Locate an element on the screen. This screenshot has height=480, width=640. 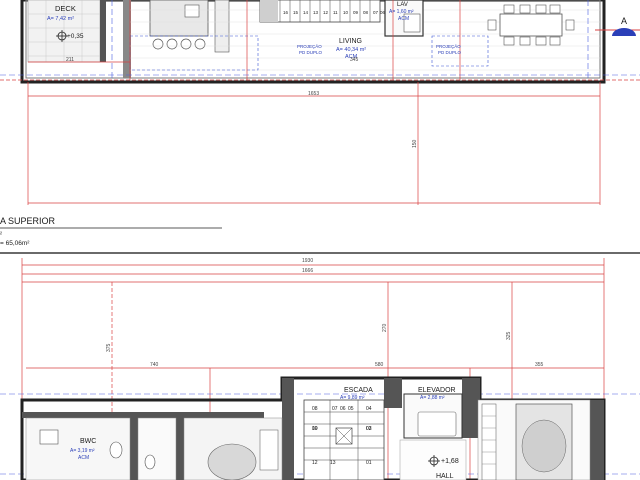
projection-right-line1: PROJEÇÃO is located at coordinates (448, 46).